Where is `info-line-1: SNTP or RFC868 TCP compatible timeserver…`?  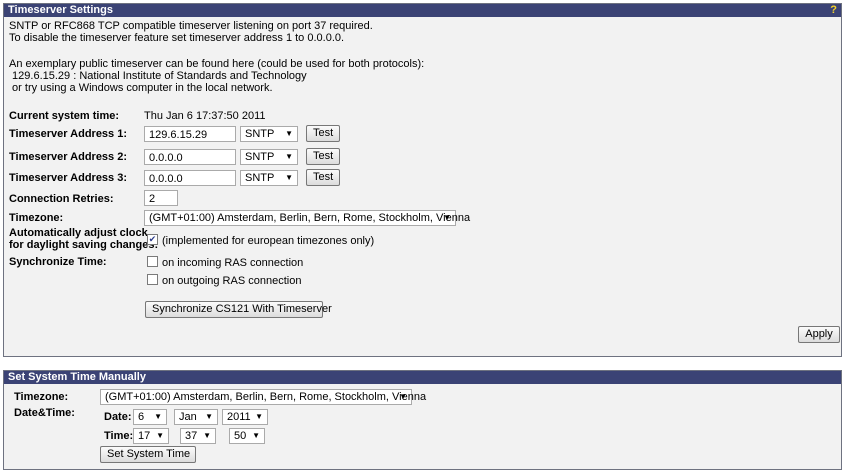
info-line-1: SNTP or RFC868 TCP compatible timeserver… is located at coordinates (191, 26).